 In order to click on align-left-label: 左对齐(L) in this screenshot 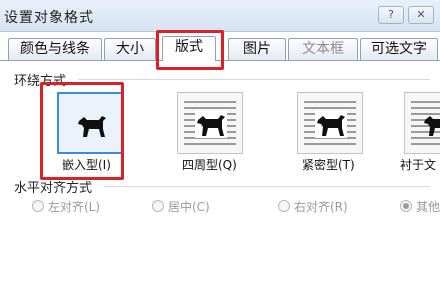, I will do `click(74, 207)`.